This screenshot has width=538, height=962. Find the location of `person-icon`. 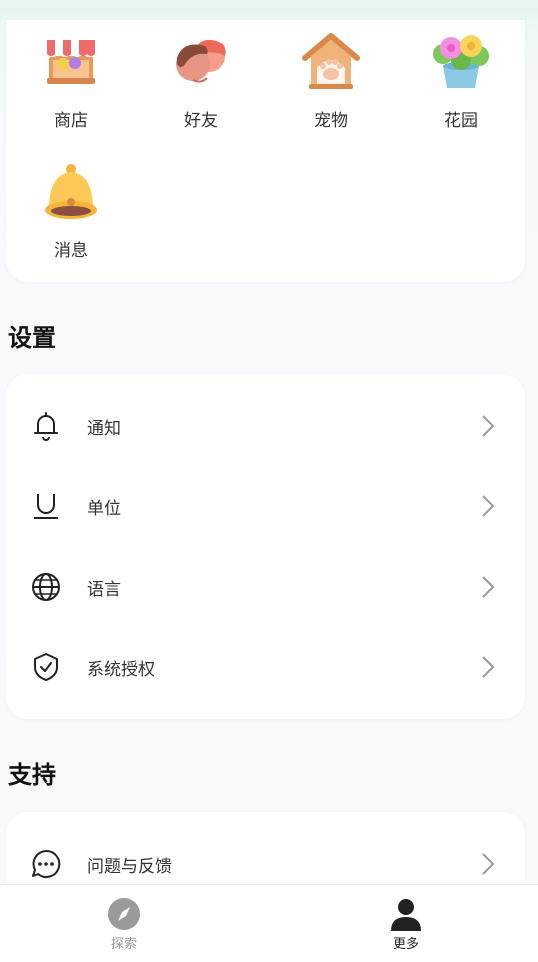

person-icon is located at coordinates (406, 915).